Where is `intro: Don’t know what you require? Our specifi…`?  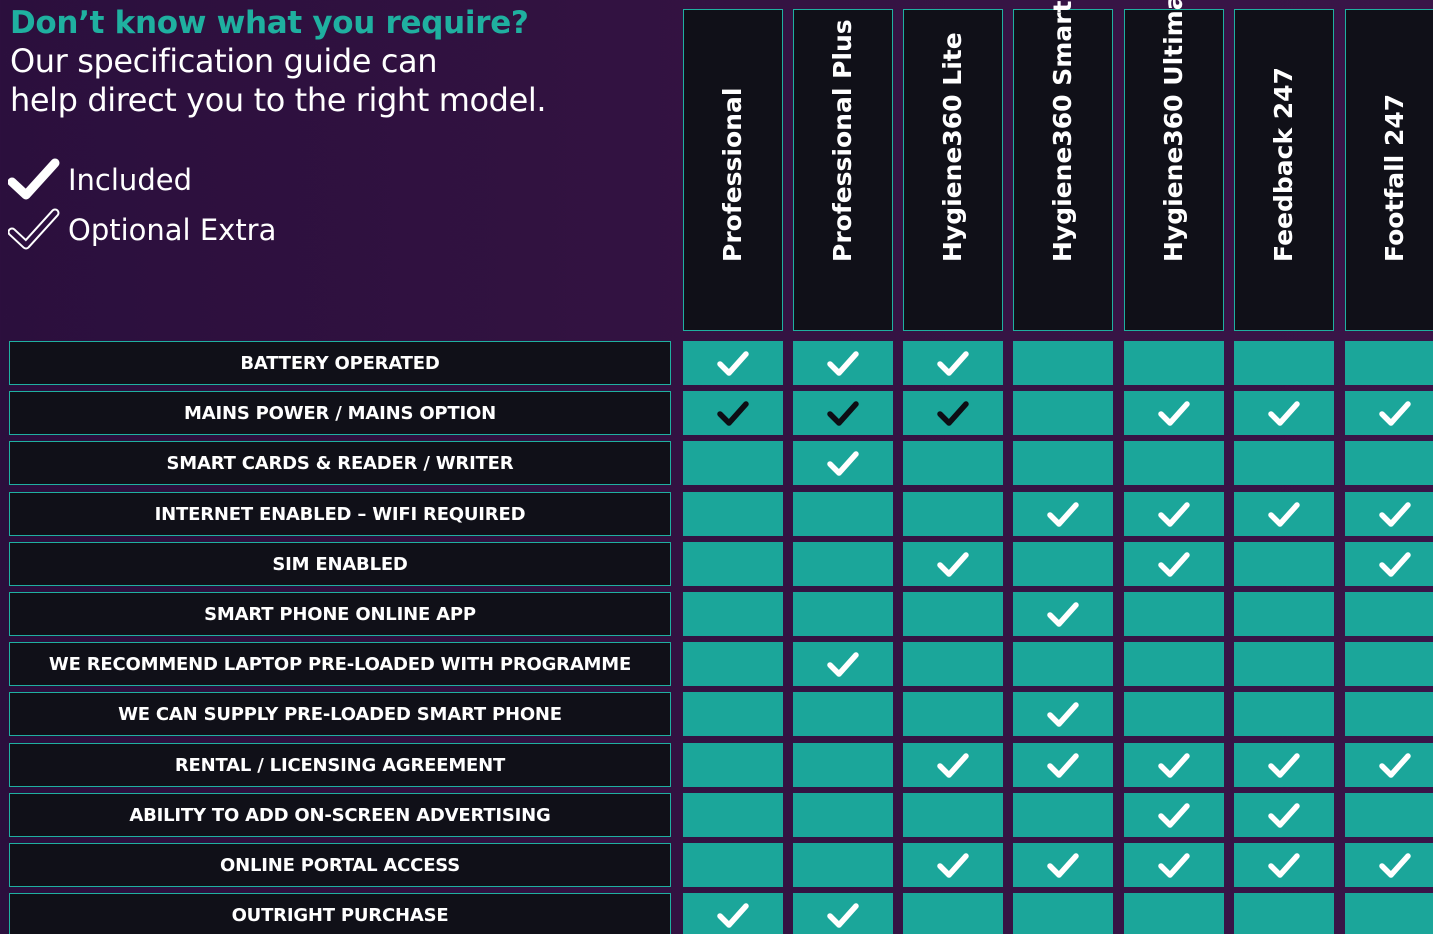
intro: Don’t know what you require? Our specifi… is located at coordinates (340, 62).